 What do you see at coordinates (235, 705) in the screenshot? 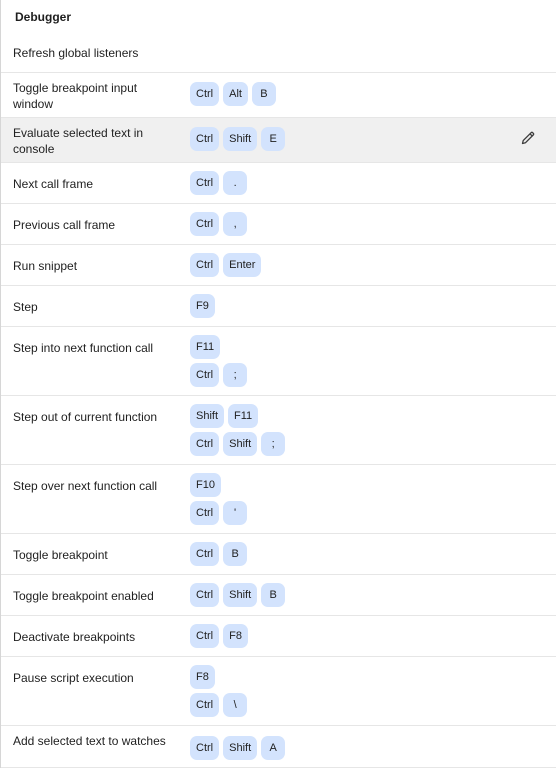
I see `key-badge: \` at bounding box center [235, 705].